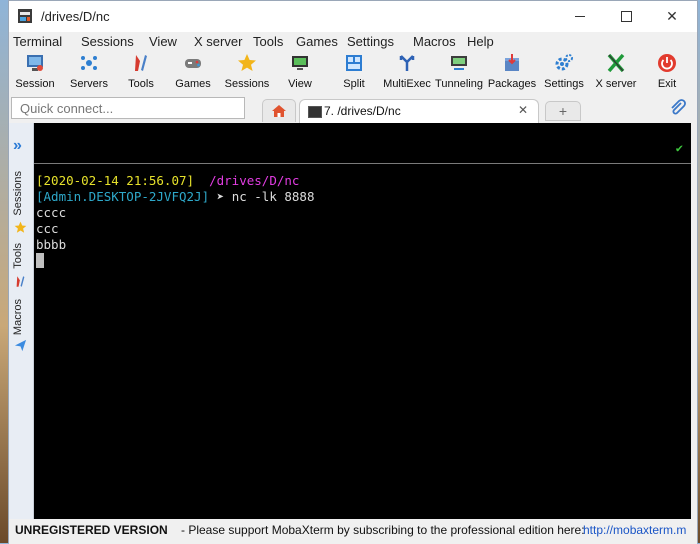 The height and width of the screenshot is (544, 700). I want to click on split-button: Split, so click(354, 73).